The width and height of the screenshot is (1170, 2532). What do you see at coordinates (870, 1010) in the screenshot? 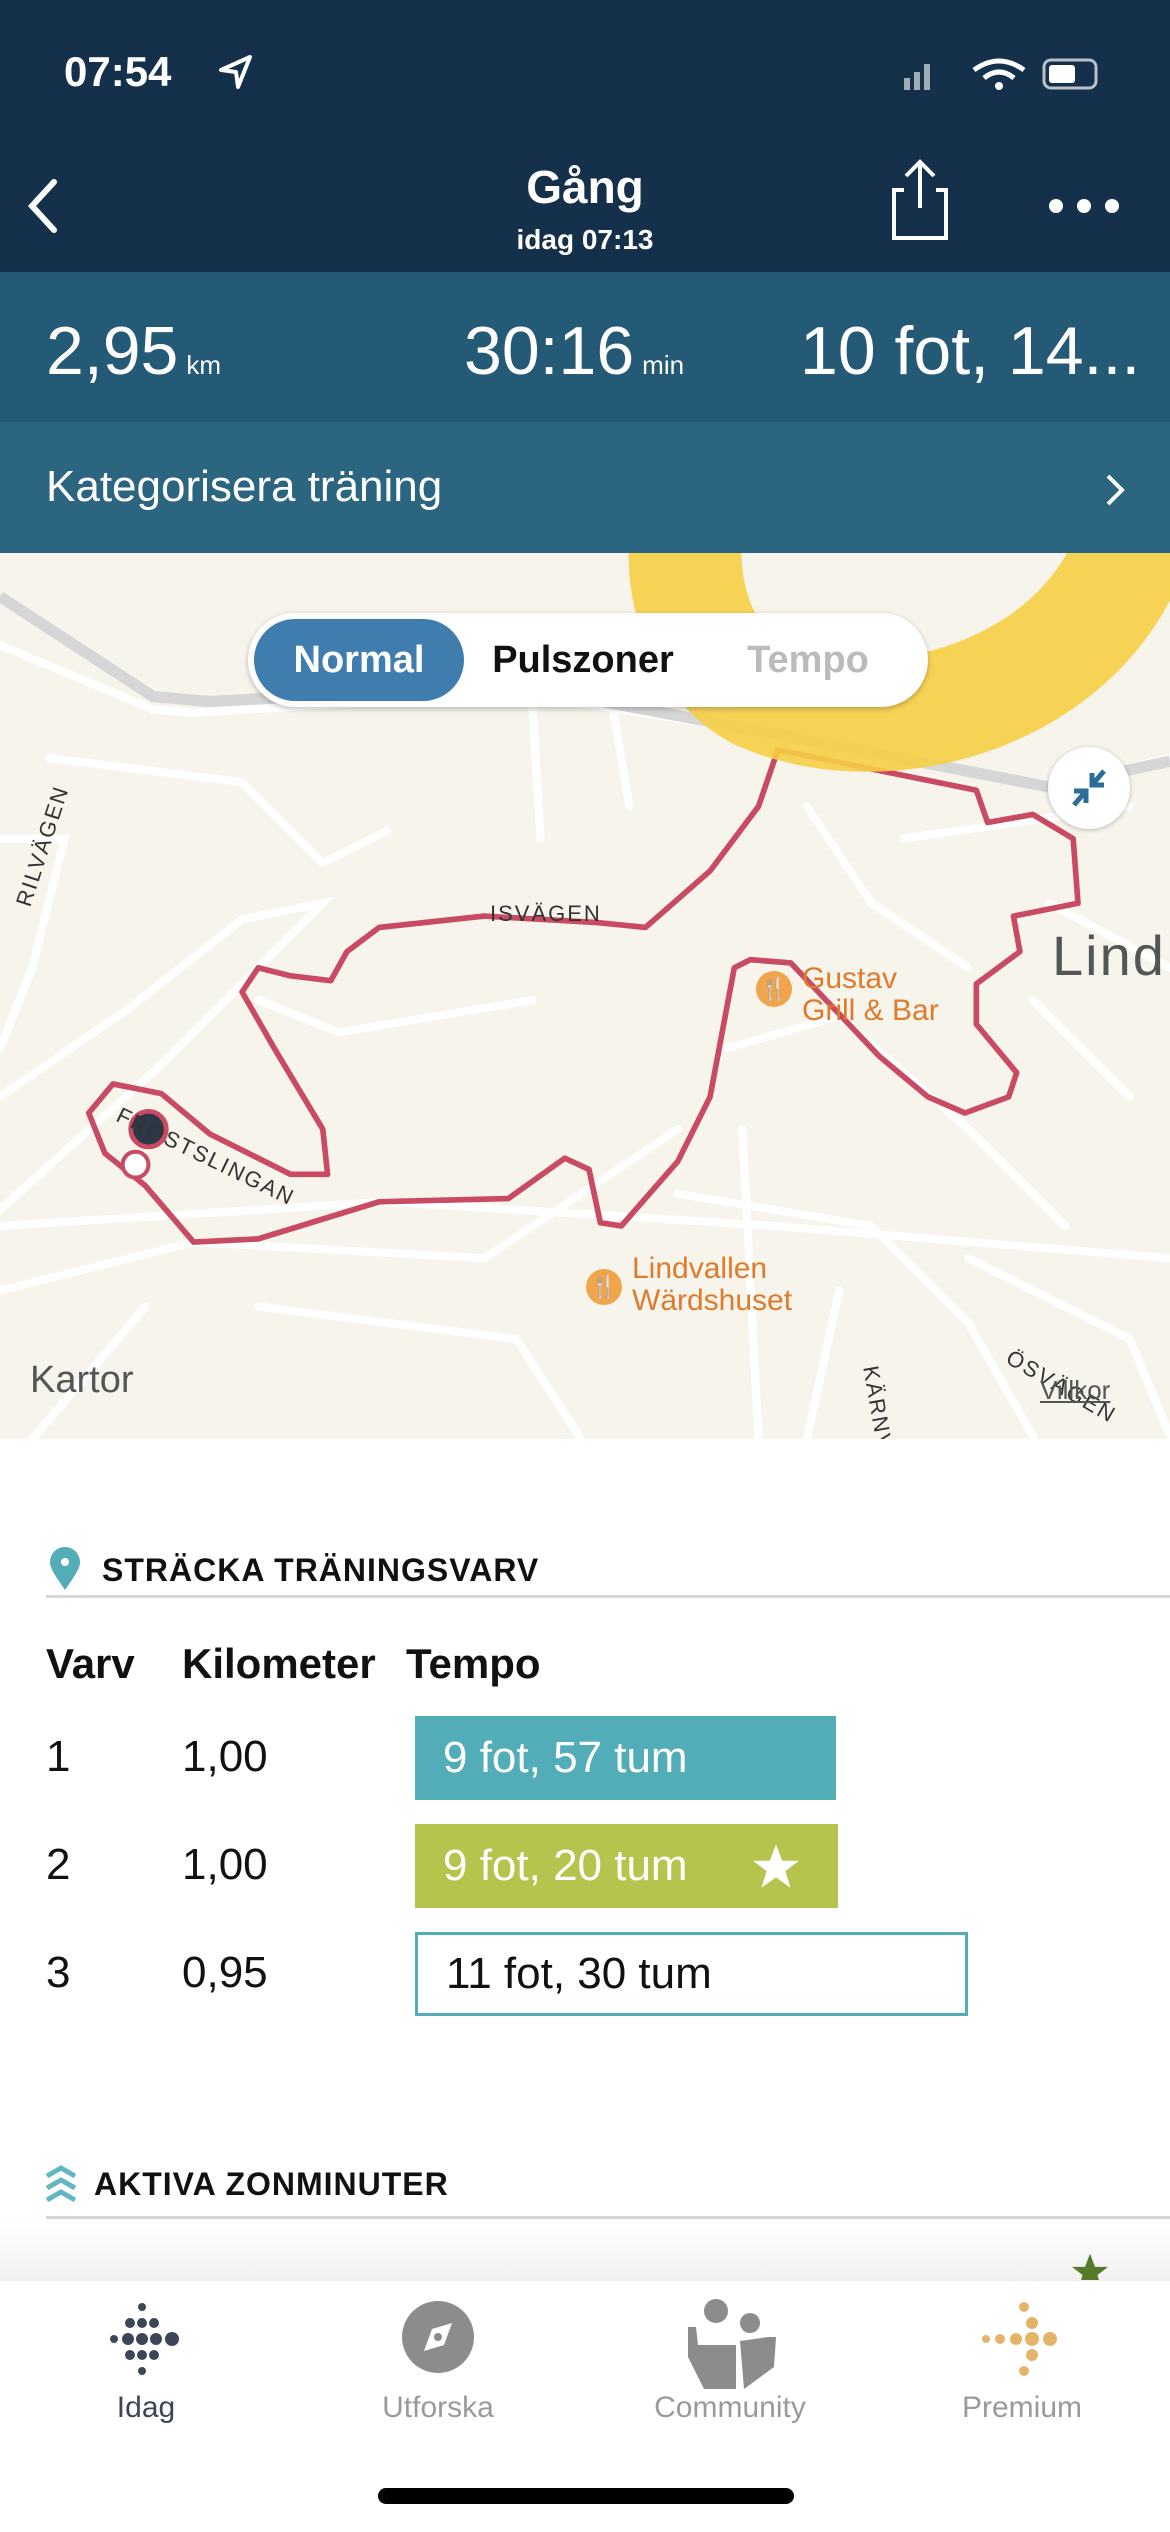
I see `poi-line: Grill & Bar` at bounding box center [870, 1010].